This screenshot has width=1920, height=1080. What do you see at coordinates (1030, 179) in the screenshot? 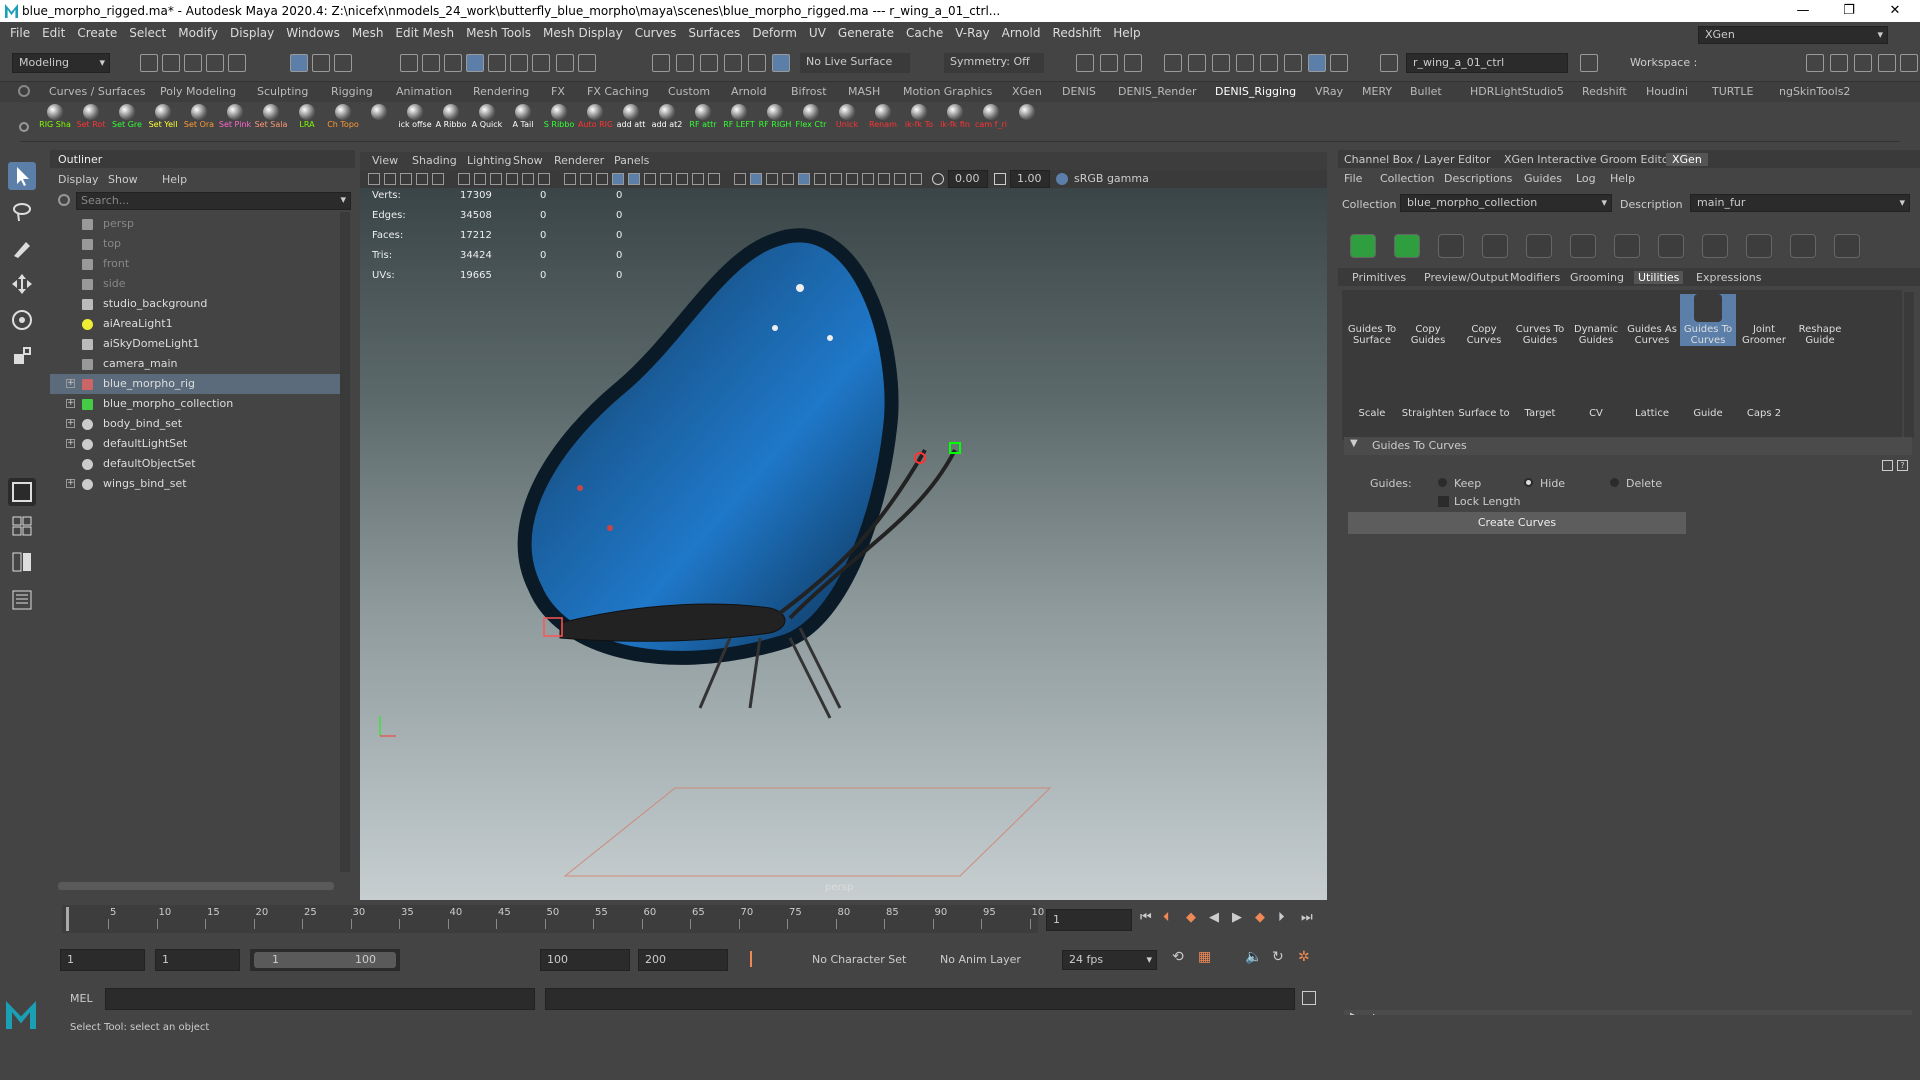
I see `gamma-field: 1.00` at bounding box center [1030, 179].